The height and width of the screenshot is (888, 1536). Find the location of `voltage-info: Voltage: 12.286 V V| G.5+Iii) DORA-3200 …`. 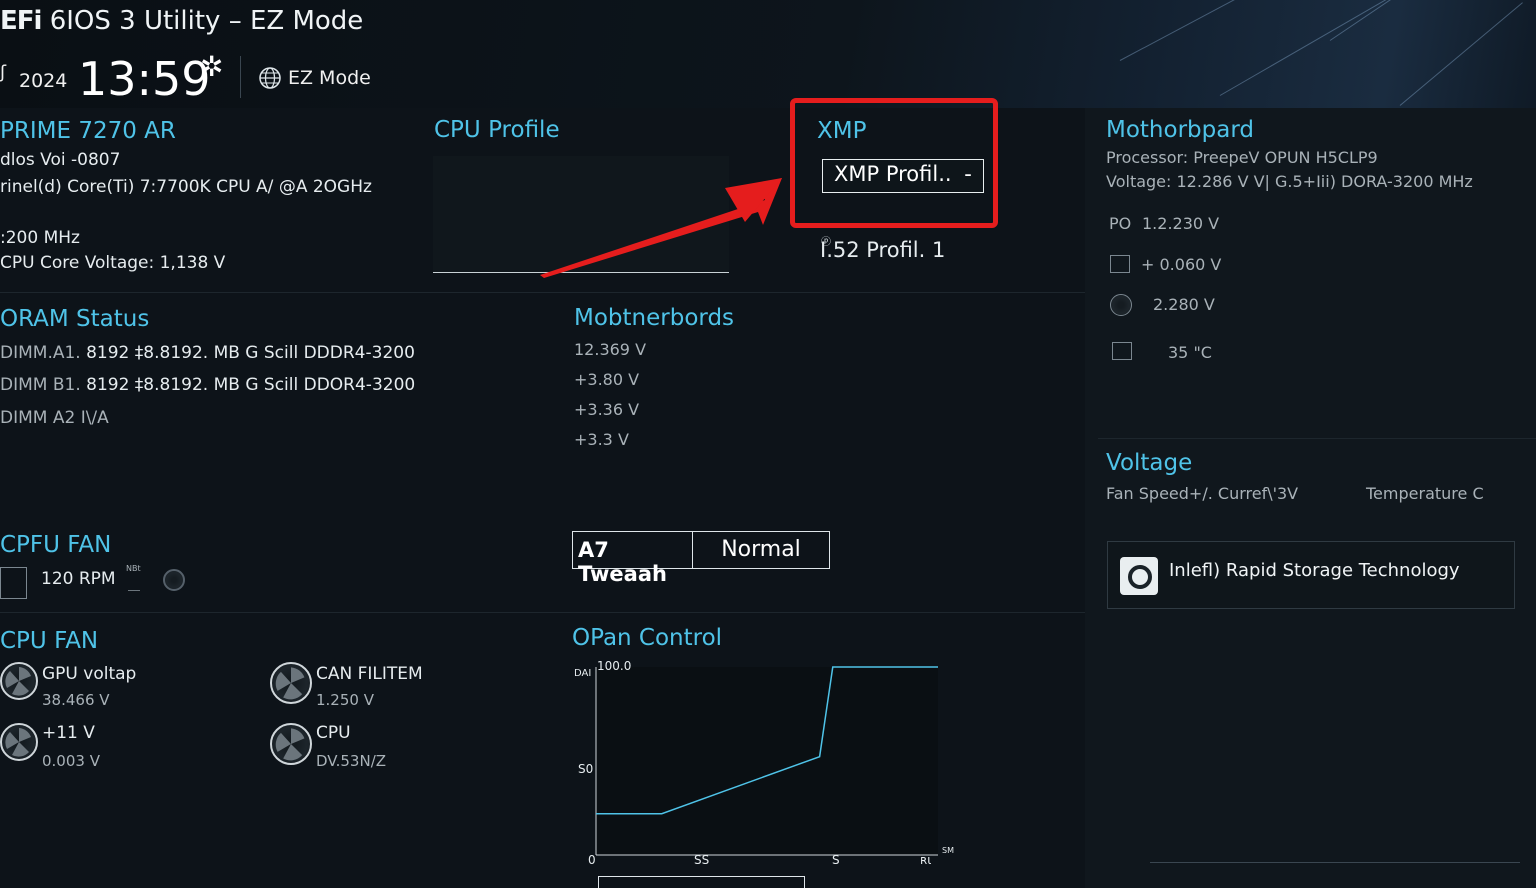

voltage-info: Voltage: 12.286 V V| G.5+Iii) DORA-3200 … is located at coordinates (1289, 181).